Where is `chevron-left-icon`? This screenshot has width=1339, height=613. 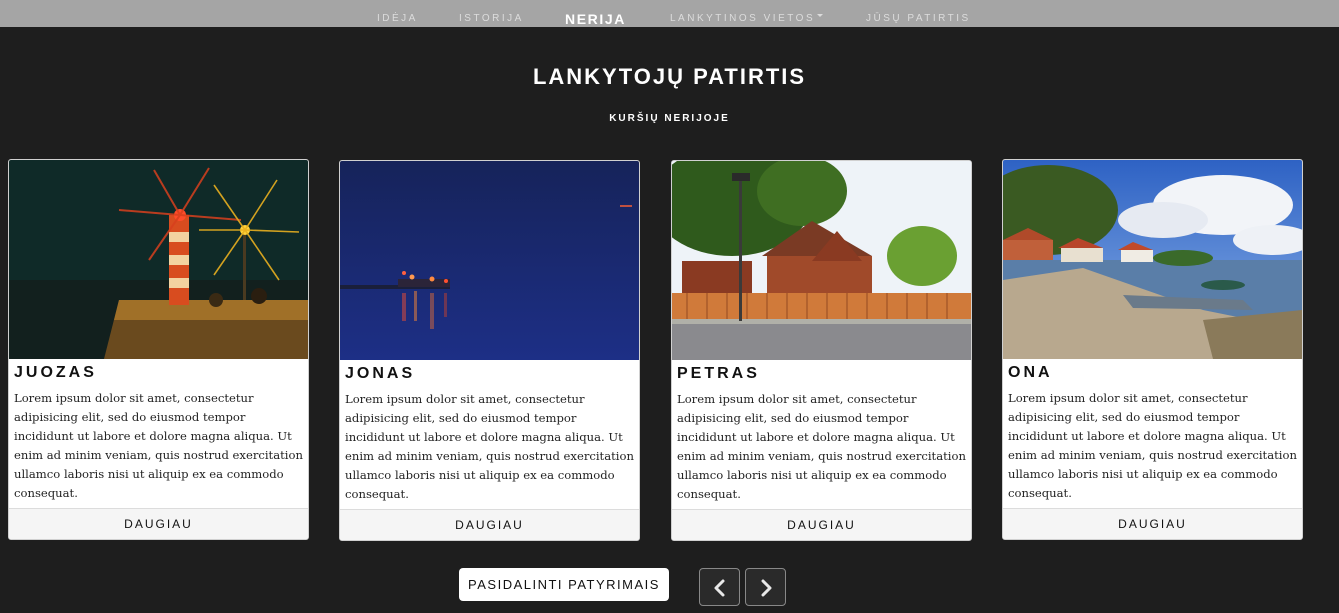
chevron-left-icon is located at coordinates (719, 588).